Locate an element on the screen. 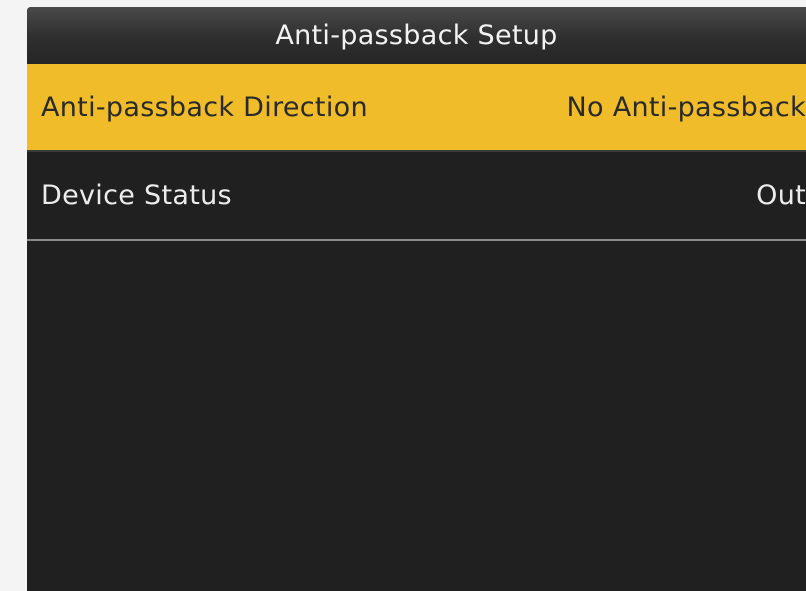  menu-item-value: Out is located at coordinates (781, 195).